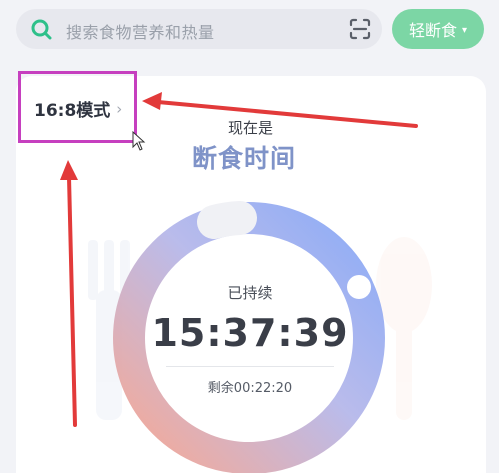 Image resolution: width=499 pixels, height=473 pixels. I want to click on progress-knob, so click(359, 287).